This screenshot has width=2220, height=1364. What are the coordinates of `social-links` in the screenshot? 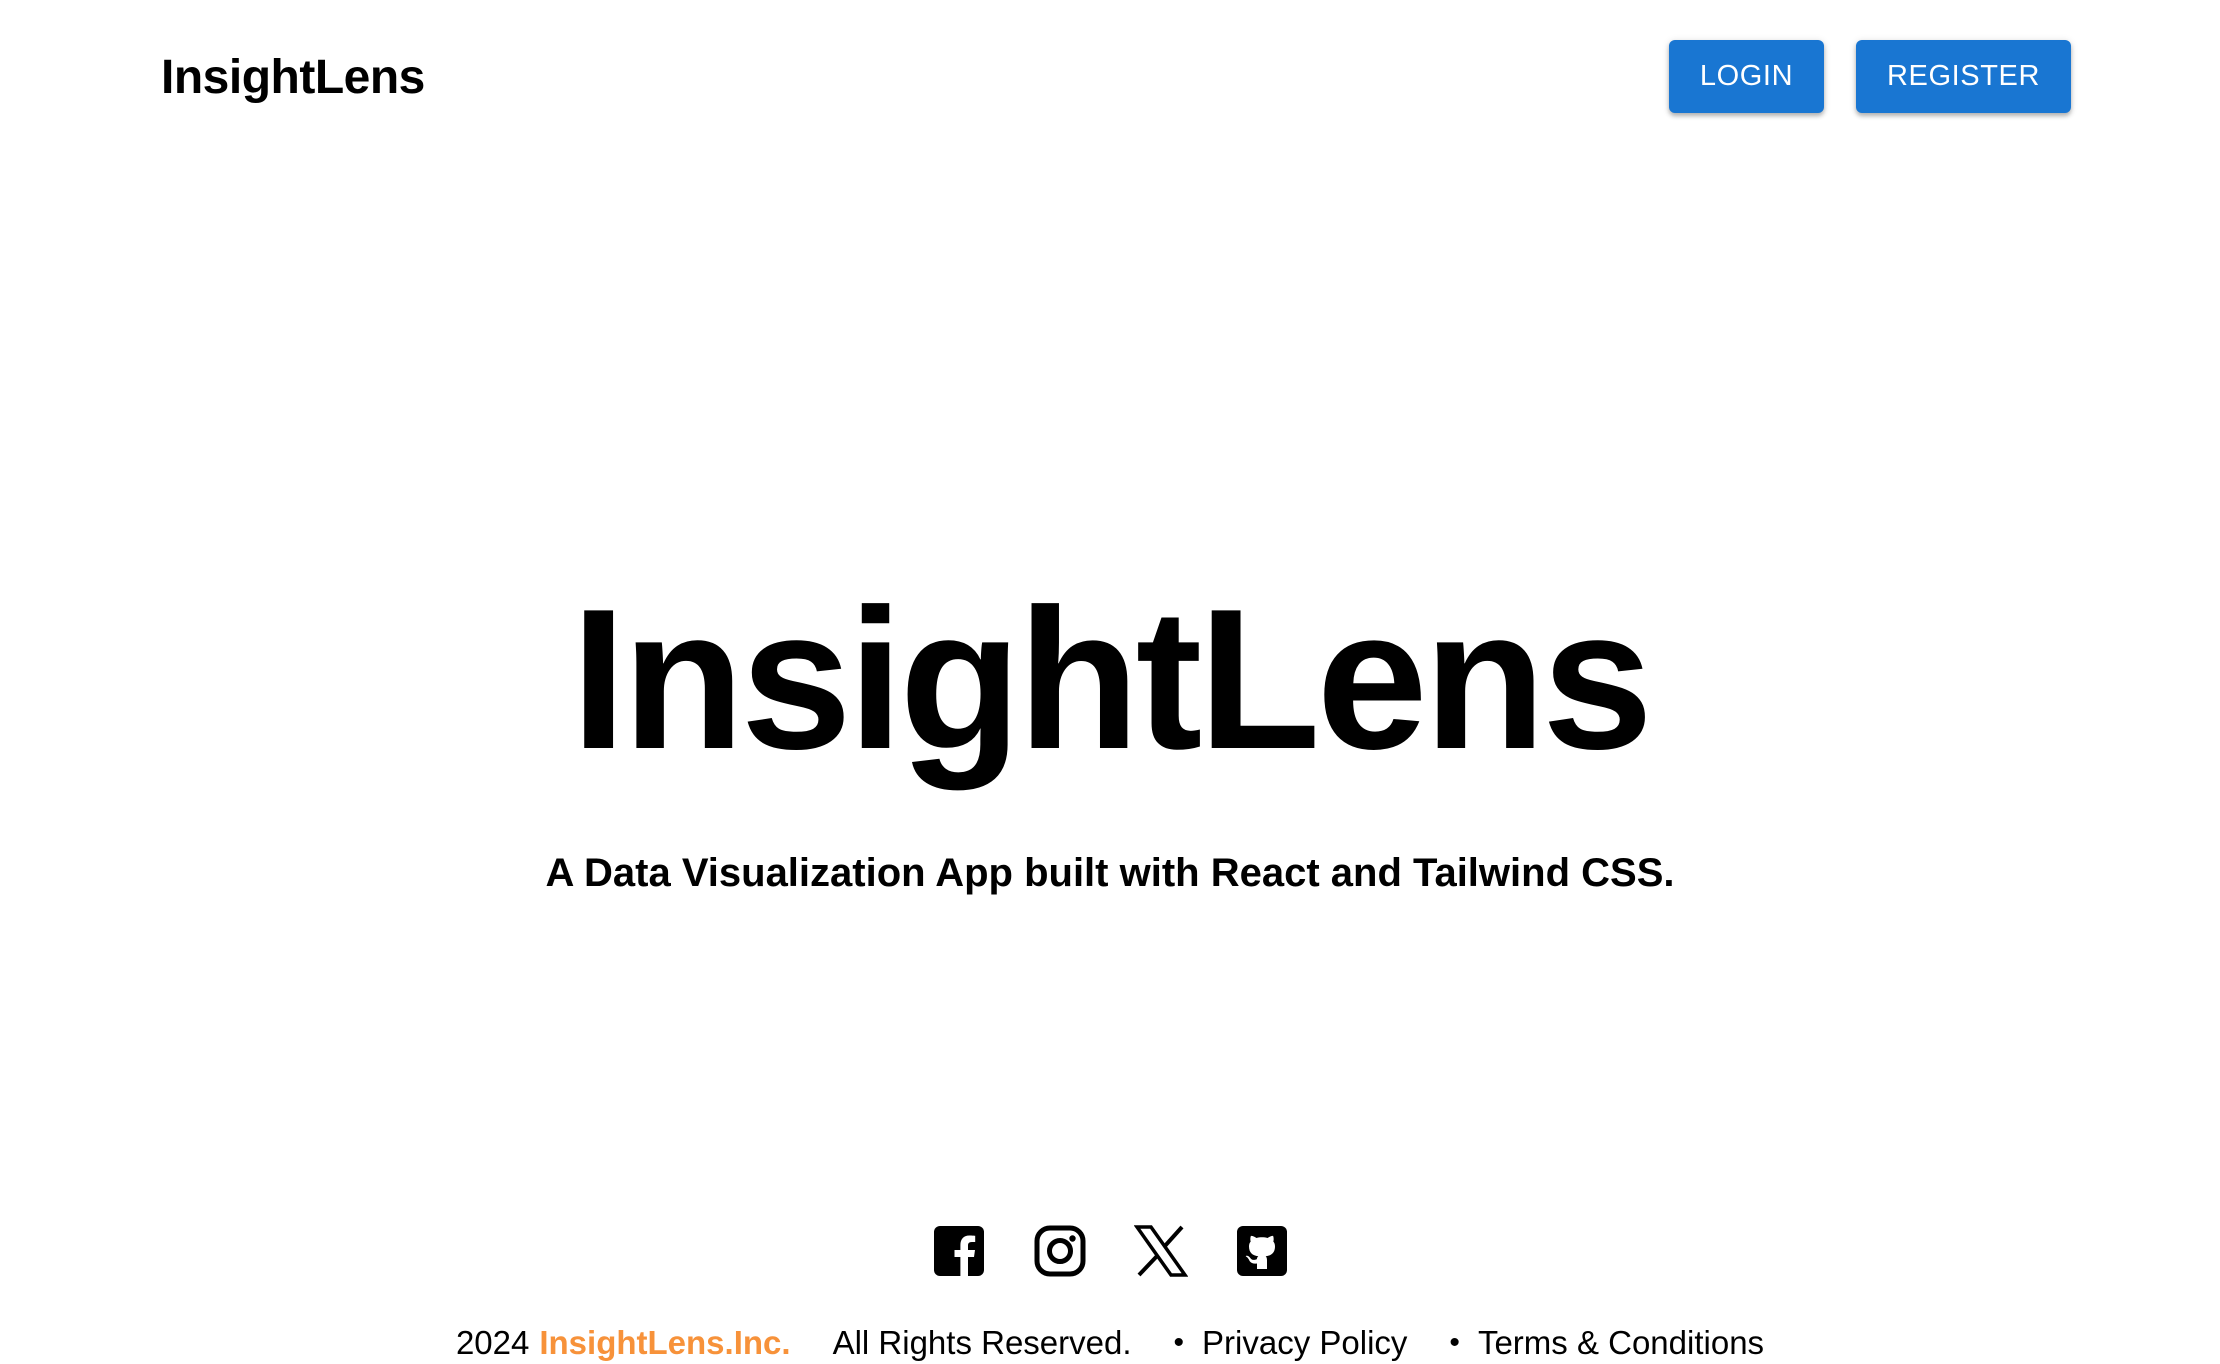 It's located at (1110, 1251).